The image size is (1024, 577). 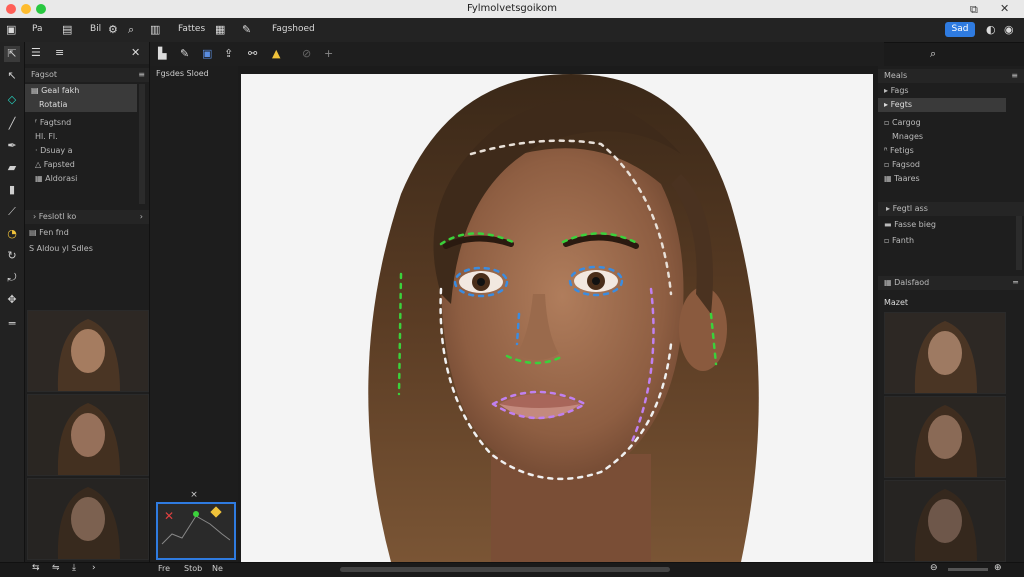 What do you see at coordinates (933, 54) in the screenshot?
I see `zoom-icon: ⌕` at bounding box center [933, 54].